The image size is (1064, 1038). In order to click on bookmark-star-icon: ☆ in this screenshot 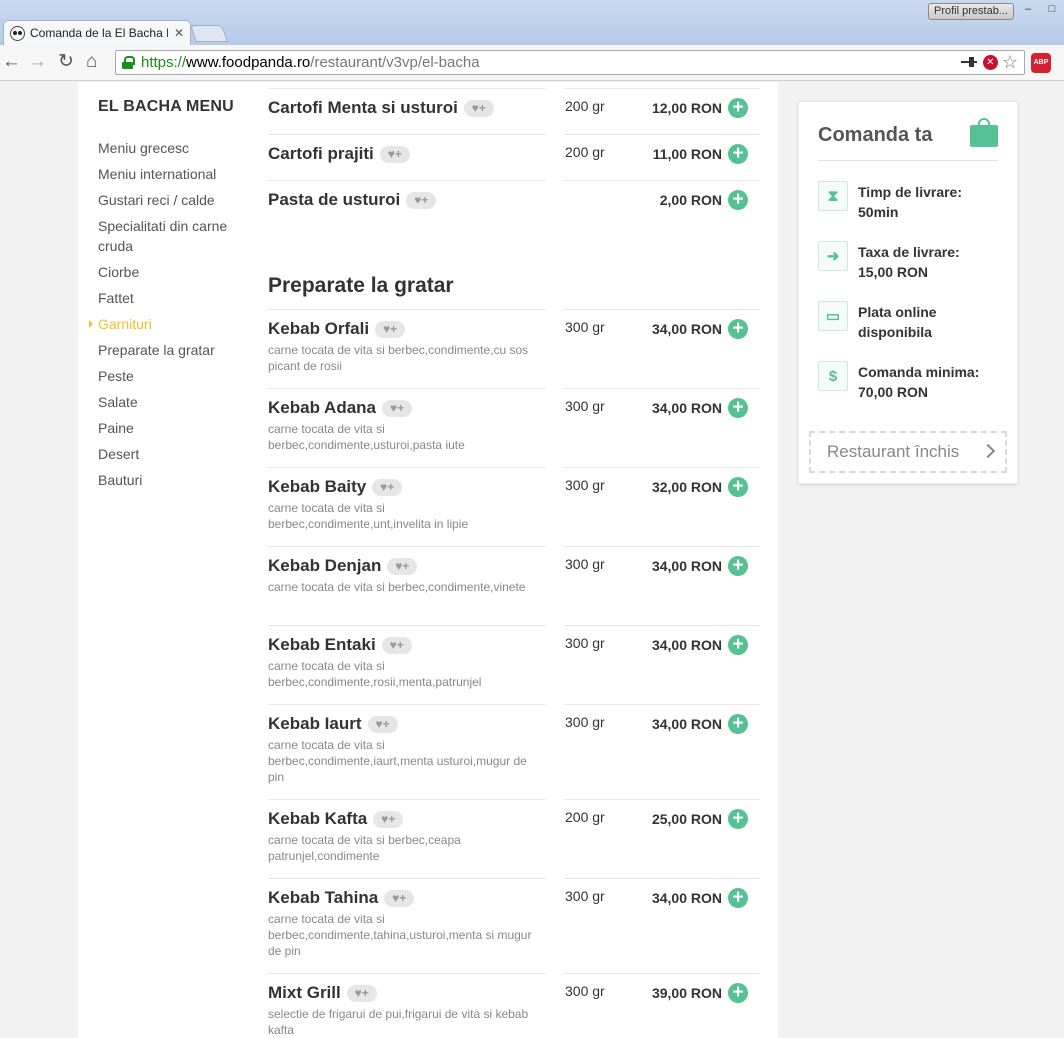, I will do `click(1010, 62)`.